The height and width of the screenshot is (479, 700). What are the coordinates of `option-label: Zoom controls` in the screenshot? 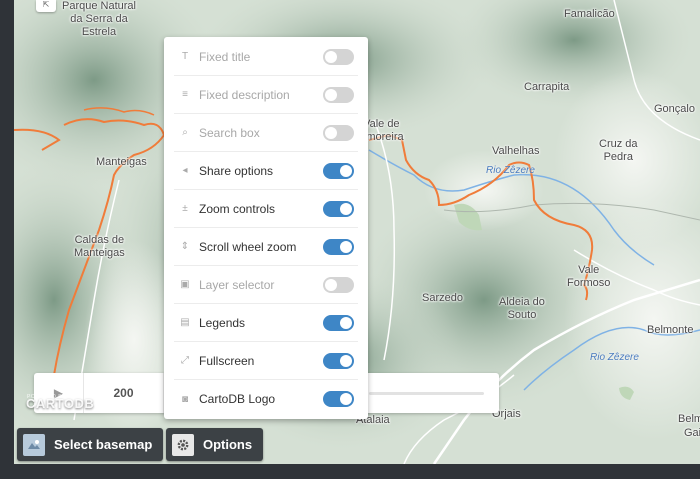 It's located at (237, 208).